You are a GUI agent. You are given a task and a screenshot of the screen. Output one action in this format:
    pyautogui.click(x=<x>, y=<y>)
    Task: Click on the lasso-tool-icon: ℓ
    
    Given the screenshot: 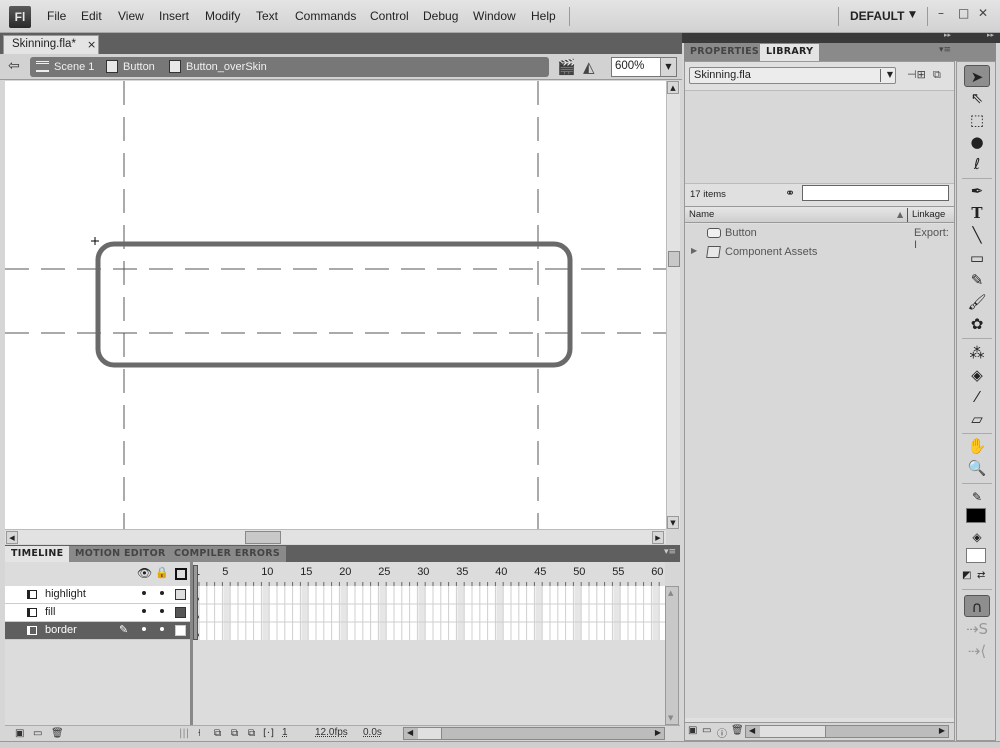 What is the action you would take?
    pyautogui.click(x=977, y=164)
    